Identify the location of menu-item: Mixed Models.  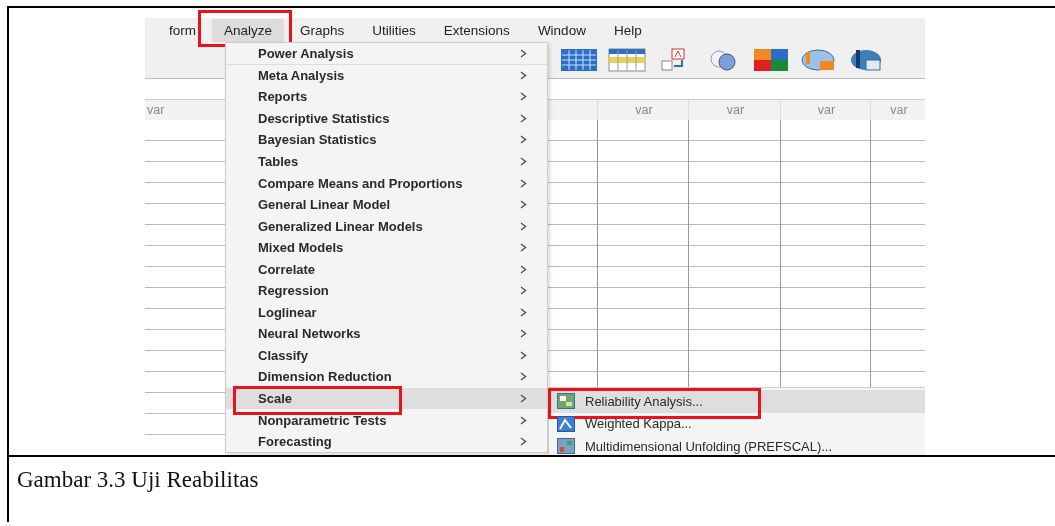
(386, 247).